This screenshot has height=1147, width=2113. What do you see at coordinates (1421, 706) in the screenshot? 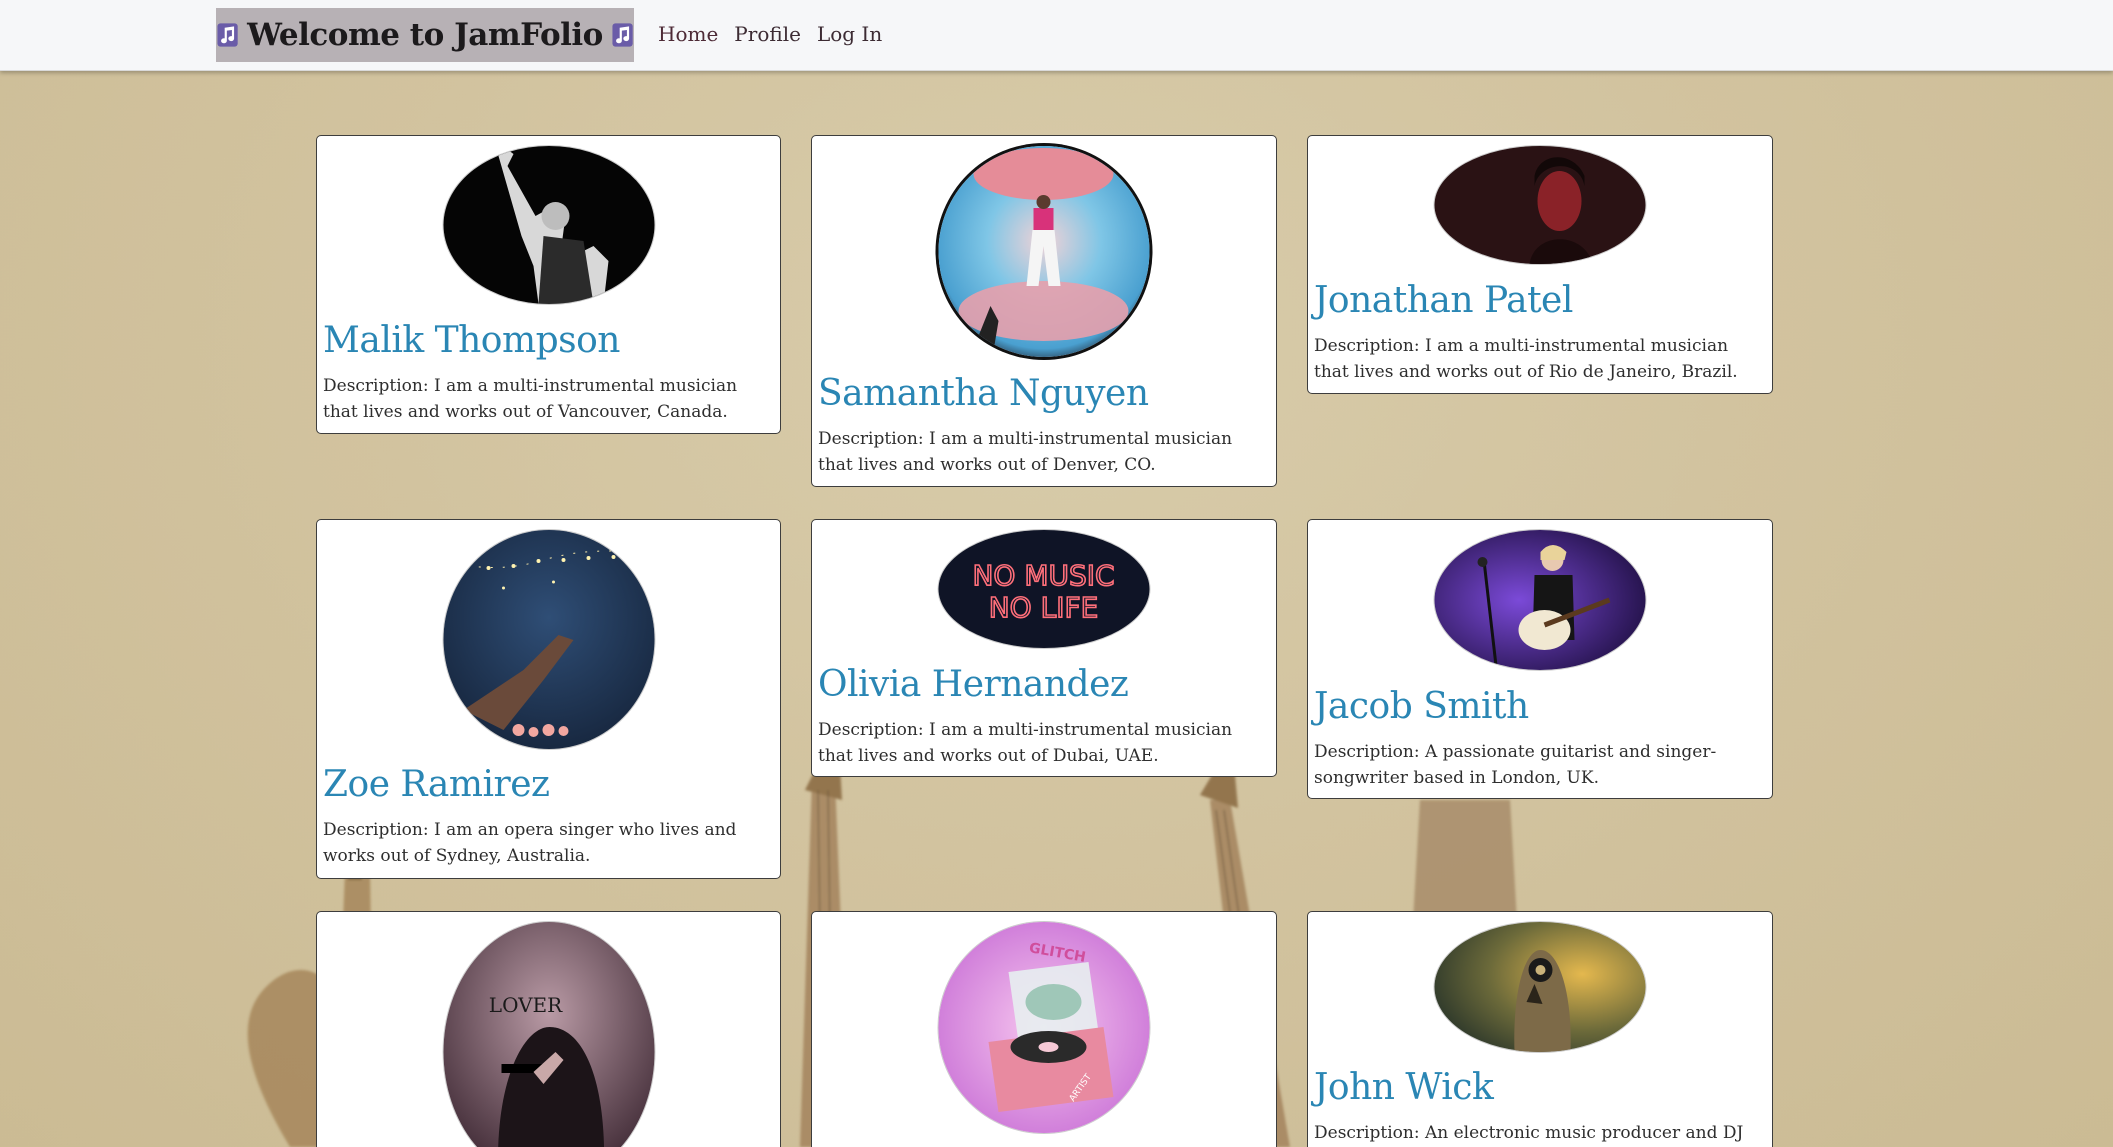
I see `musician-name: Jacob Smith` at bounding box center [1421, 706].